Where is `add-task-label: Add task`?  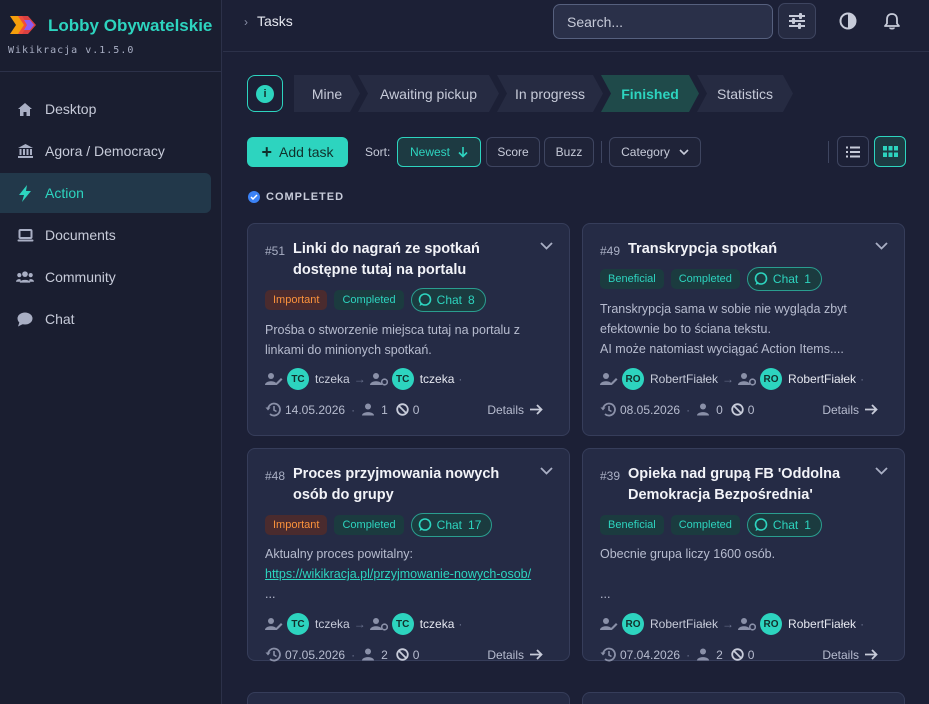
add-task-label: Add task is located at coordinates (306, 152).